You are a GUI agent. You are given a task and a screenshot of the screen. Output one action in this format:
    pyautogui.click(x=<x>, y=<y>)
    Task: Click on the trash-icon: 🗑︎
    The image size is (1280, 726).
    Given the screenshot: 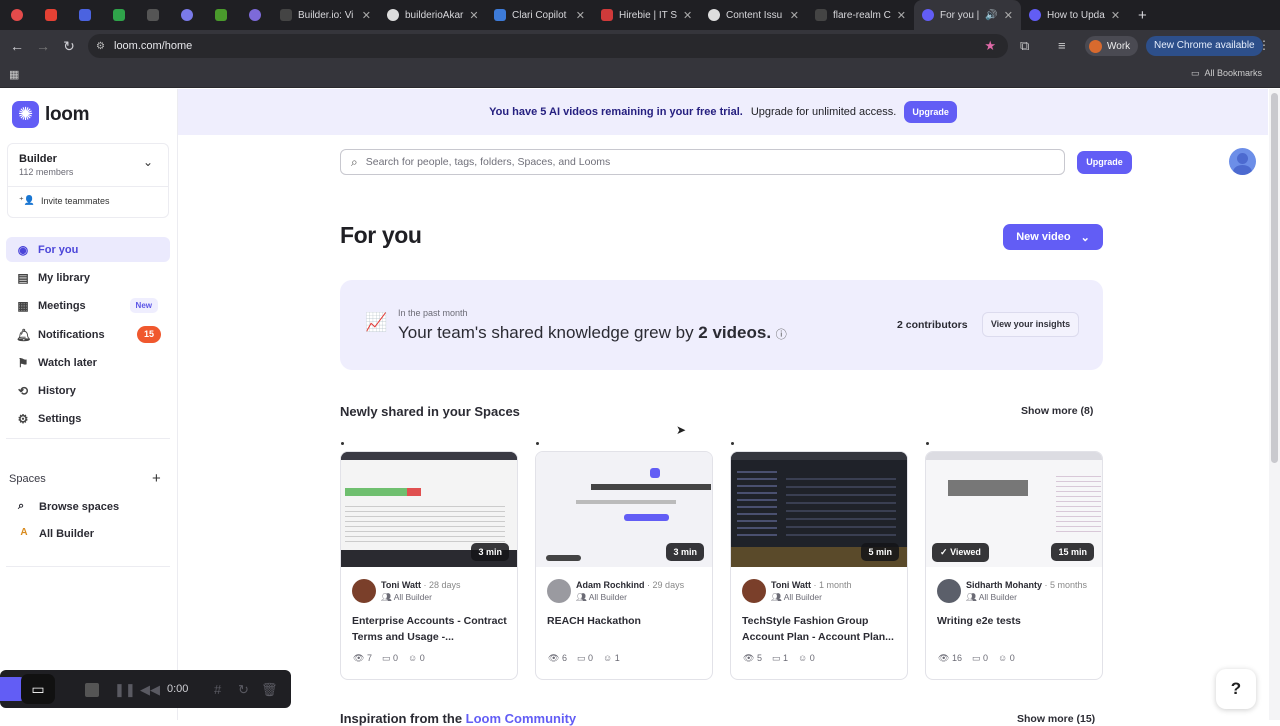 What is the action you would take?
    pyautogui.click(x=269, y=690)
    